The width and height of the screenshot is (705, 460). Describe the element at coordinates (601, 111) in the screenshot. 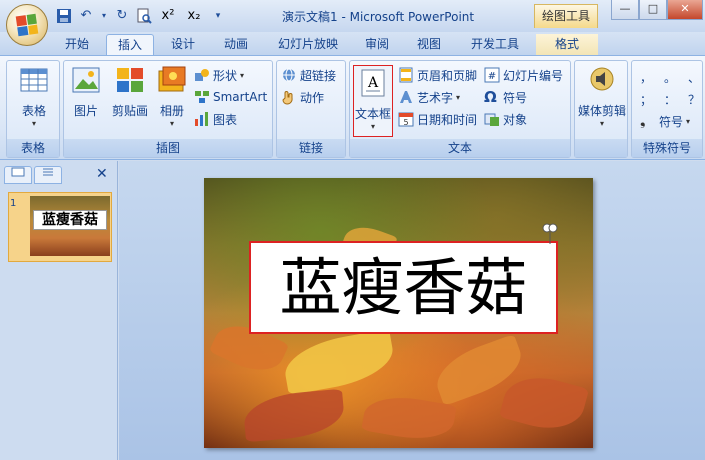

I see `media-clip-label: 媒体剪辑` at that location.